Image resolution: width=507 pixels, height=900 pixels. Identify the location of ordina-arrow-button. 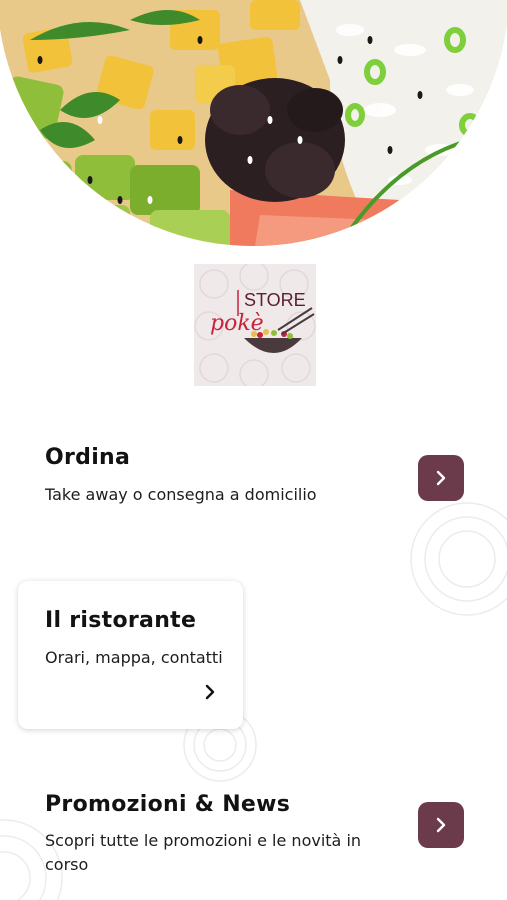
(441, 478).